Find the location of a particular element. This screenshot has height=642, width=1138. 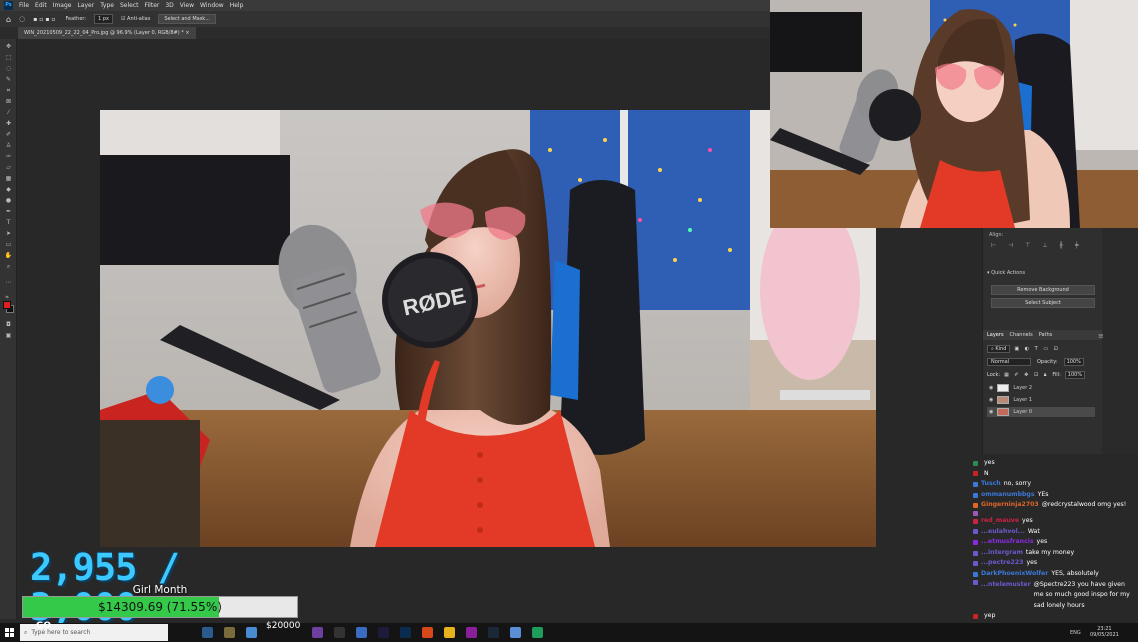

blend-mode-select: Normal is located at coordinates (1009, 362).